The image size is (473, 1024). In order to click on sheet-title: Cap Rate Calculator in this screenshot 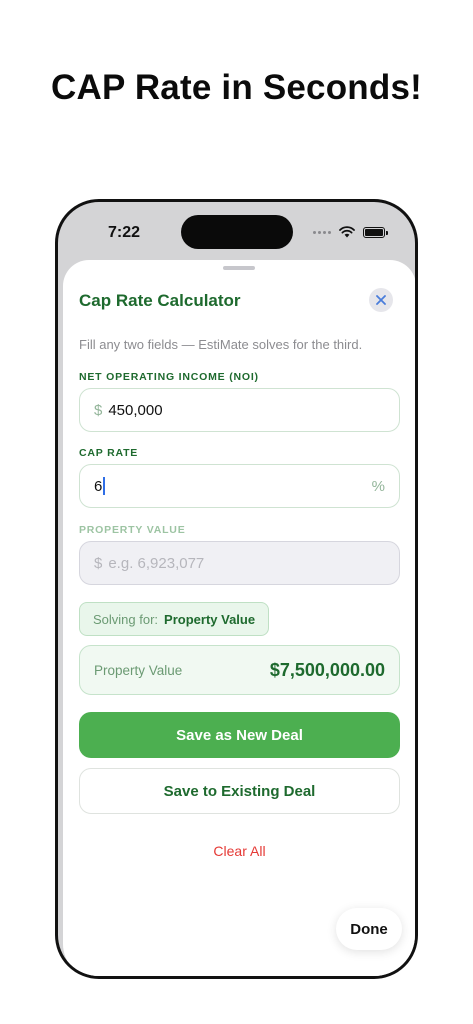, I will do `click(160, 300)`.